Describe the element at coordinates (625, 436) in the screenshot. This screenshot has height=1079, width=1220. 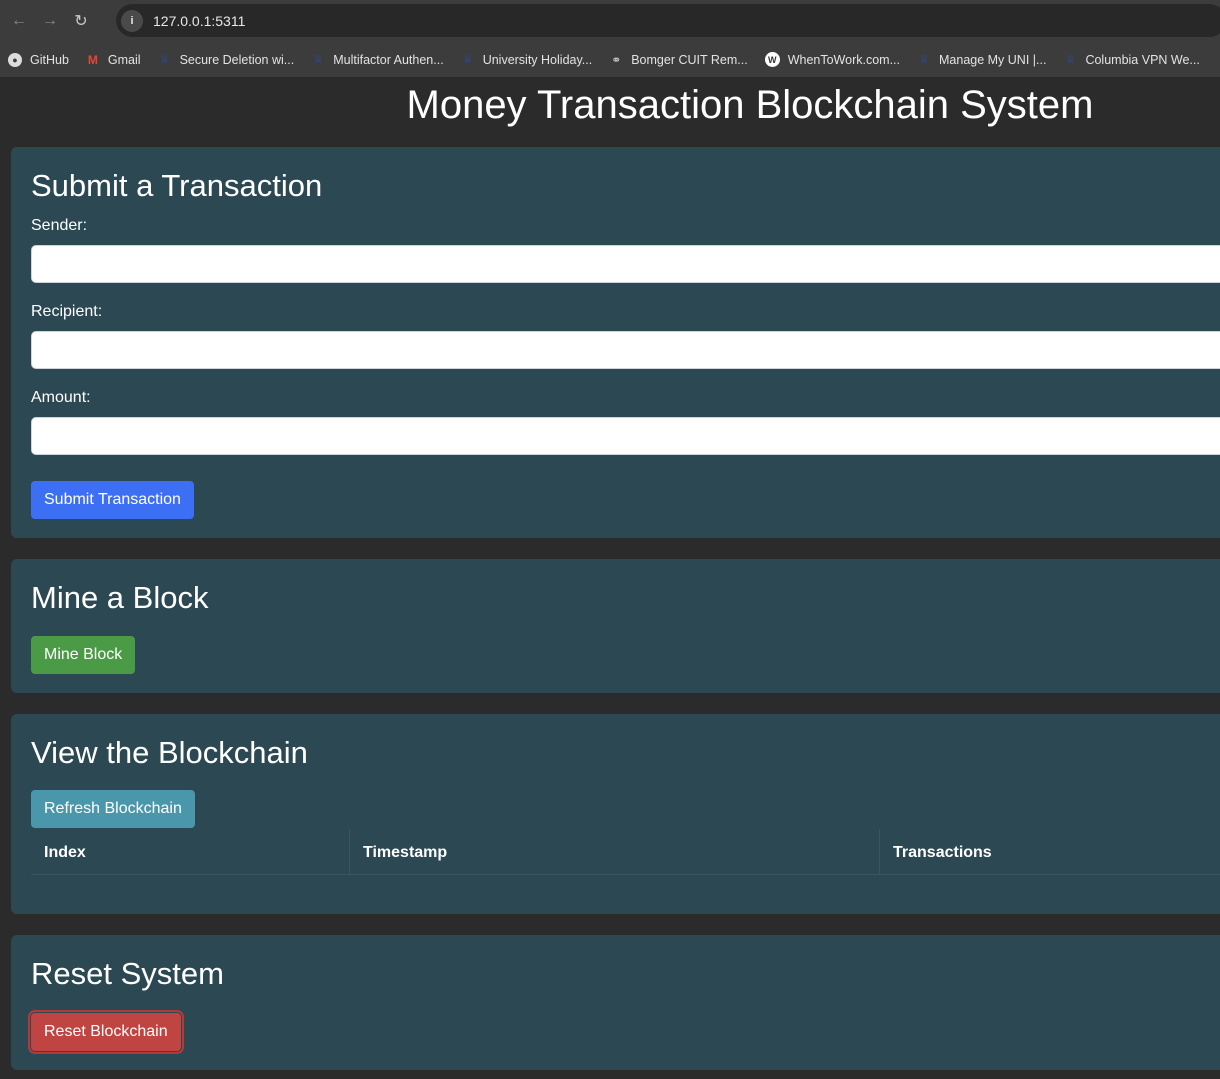
I see `amount-input` at that location.